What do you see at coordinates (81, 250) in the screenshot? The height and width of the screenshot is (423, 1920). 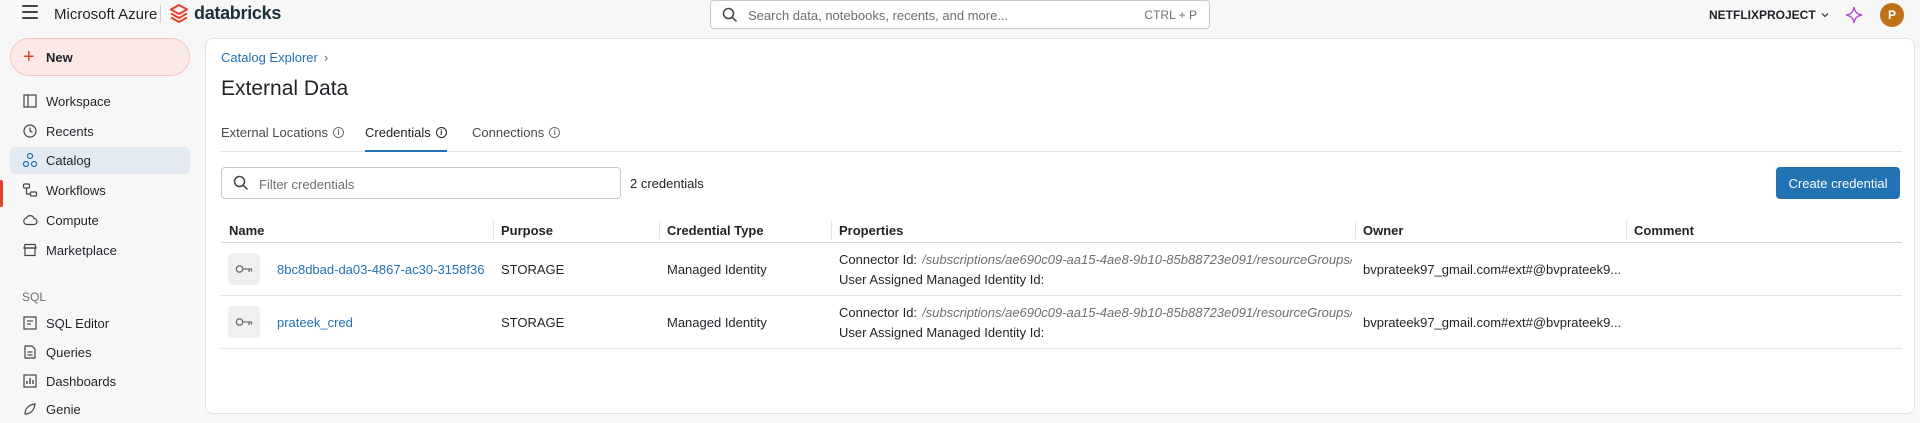 I see `sidebar-item-label: Marketplace` at bounding box center [81, 250].